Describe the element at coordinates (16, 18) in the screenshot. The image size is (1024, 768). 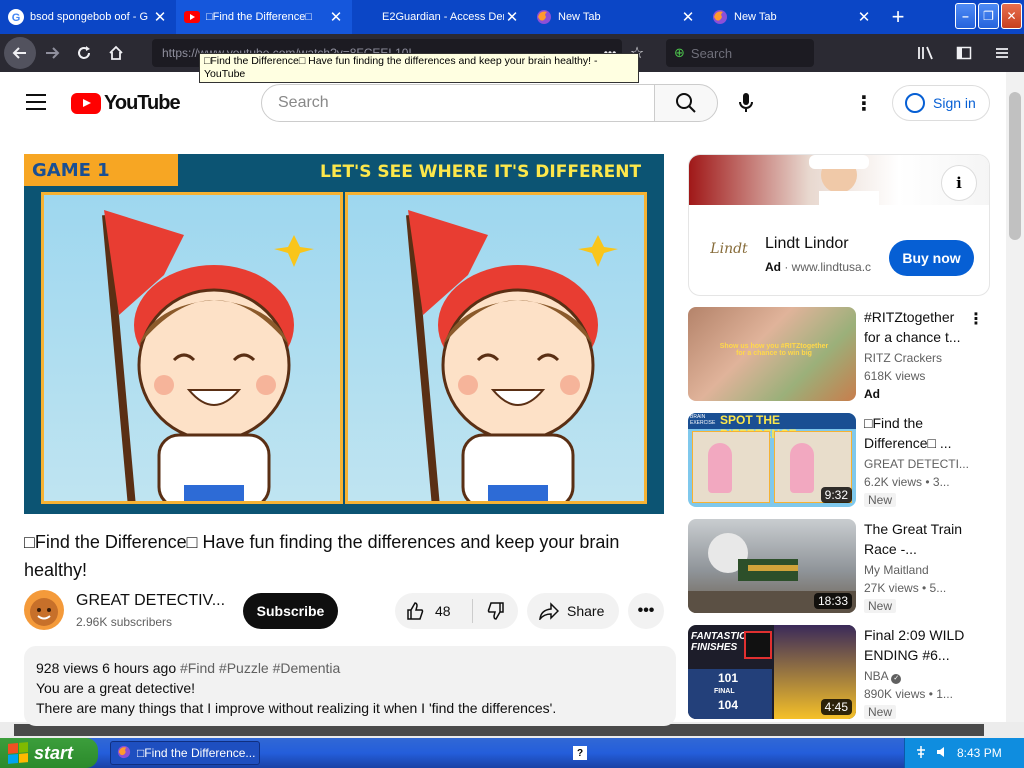
I see `svg-text: G` at that location.